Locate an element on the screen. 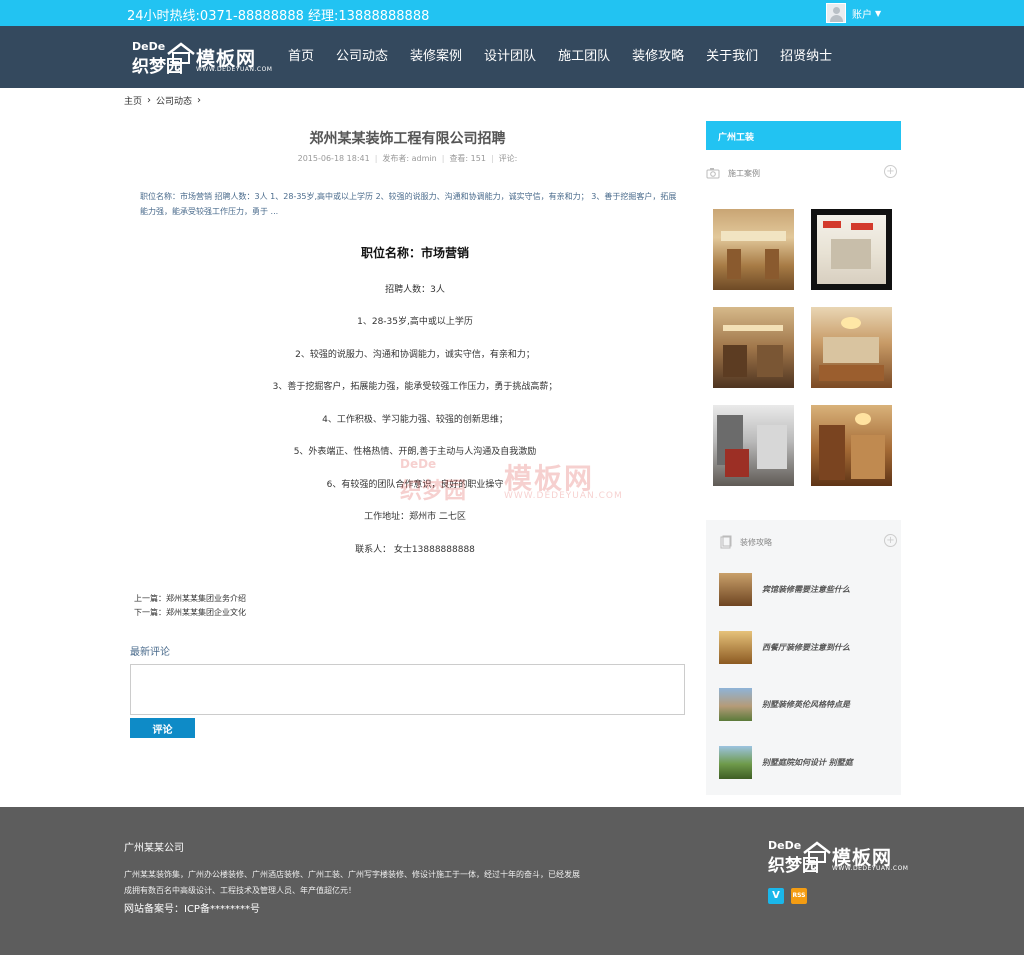 This screenshot has width=1024, height=955. guide-title: 宾馆装修需要注意些什么 is located at coordinates (806, 589).